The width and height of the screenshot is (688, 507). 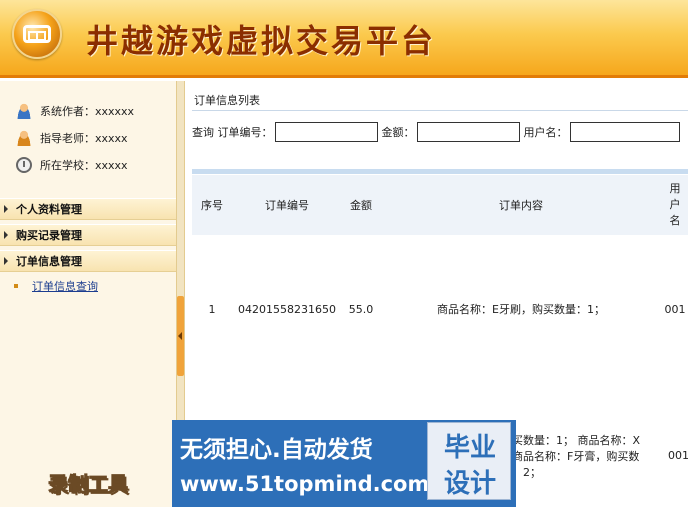 What do you see at coordinates (88, 209) in the screenshot?
I see `menu-profile: 个人资料管理` at bounding box center [88, 209].